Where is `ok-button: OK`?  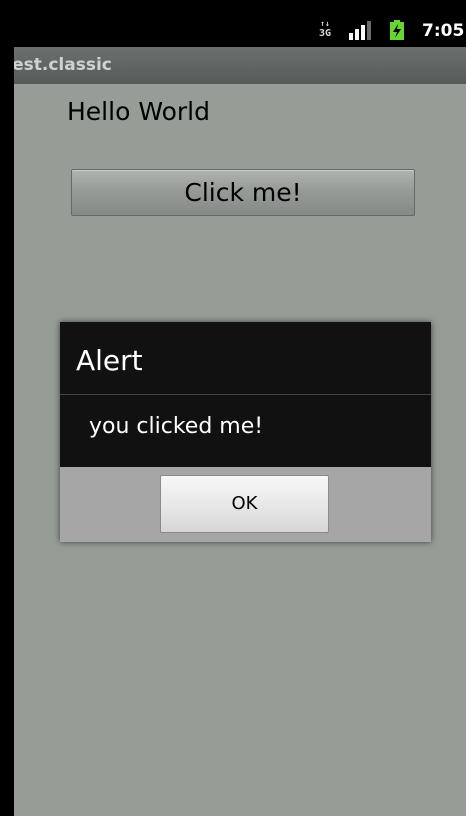 ok-button: OK is located at coordinates (244, 504).